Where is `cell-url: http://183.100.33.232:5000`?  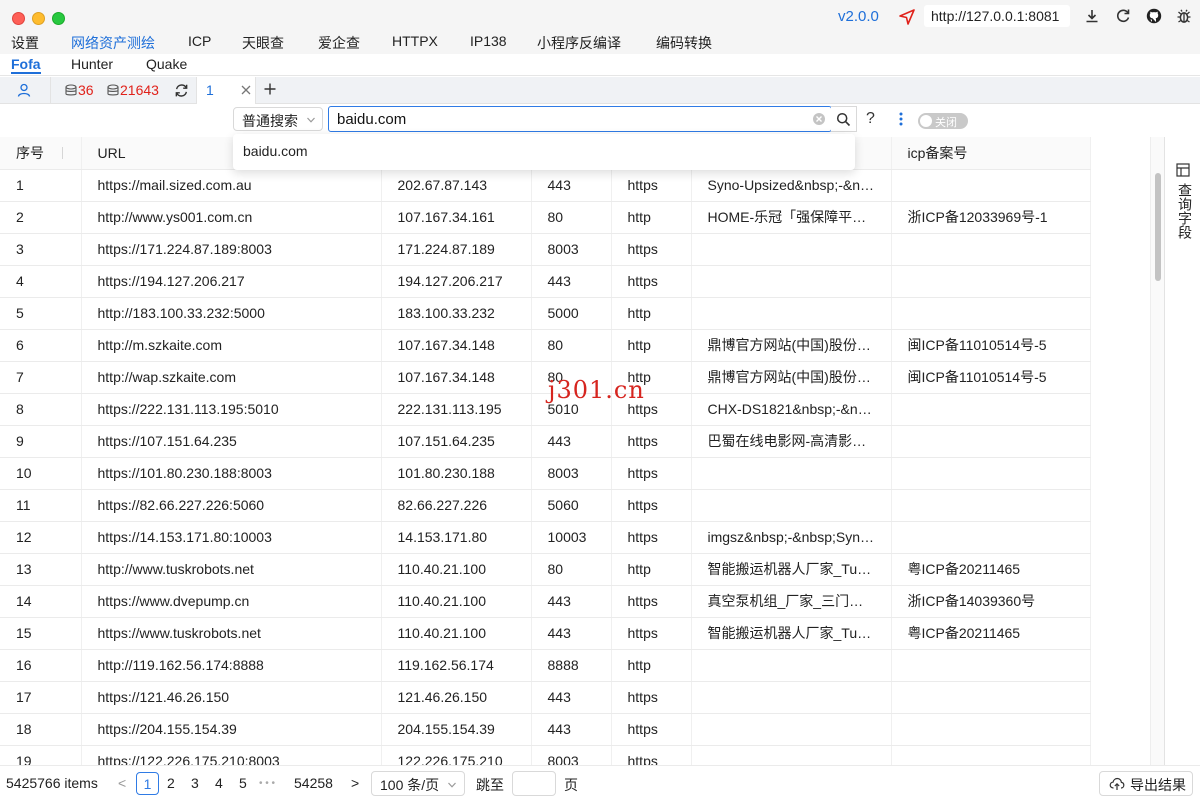 cell-url: http://183.100.33.232:5000 is located at coordinates (231, 313).